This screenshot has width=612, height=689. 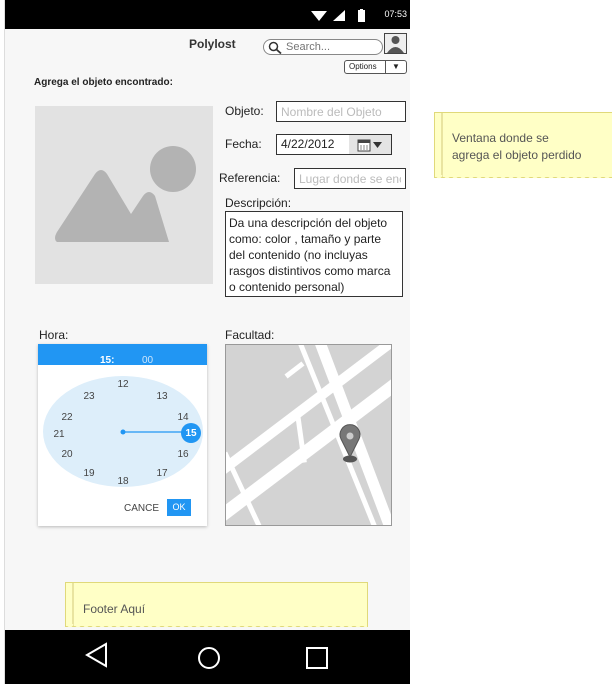 I want to click on date-field: 4/22/2012, so click(x=313, y=144).